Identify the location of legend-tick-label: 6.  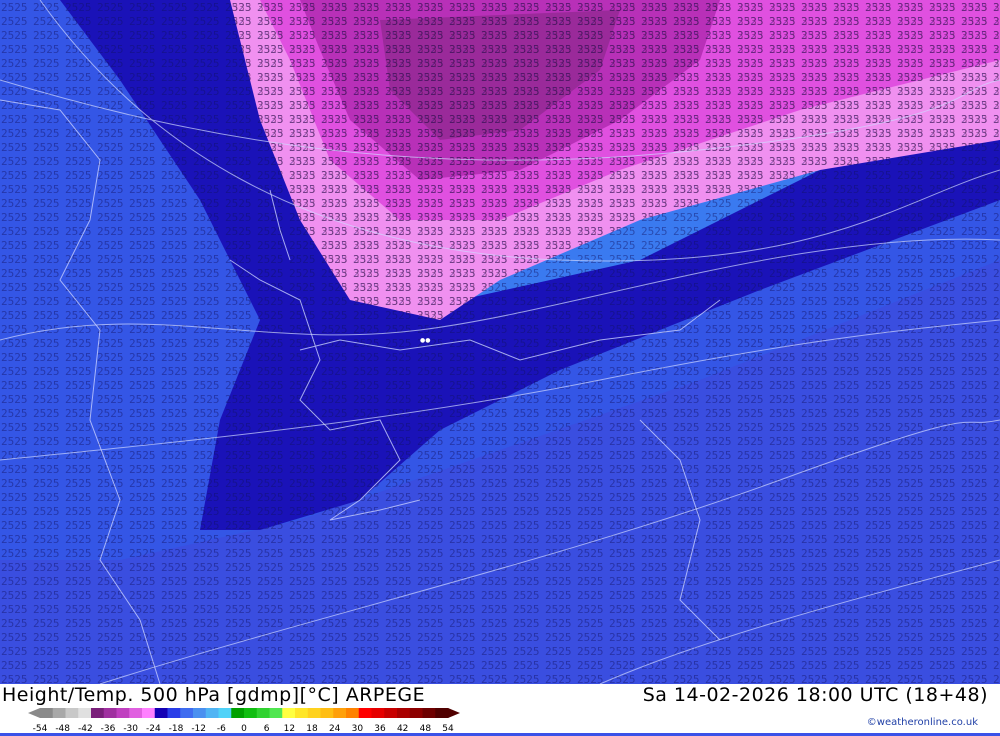
(267, 728).